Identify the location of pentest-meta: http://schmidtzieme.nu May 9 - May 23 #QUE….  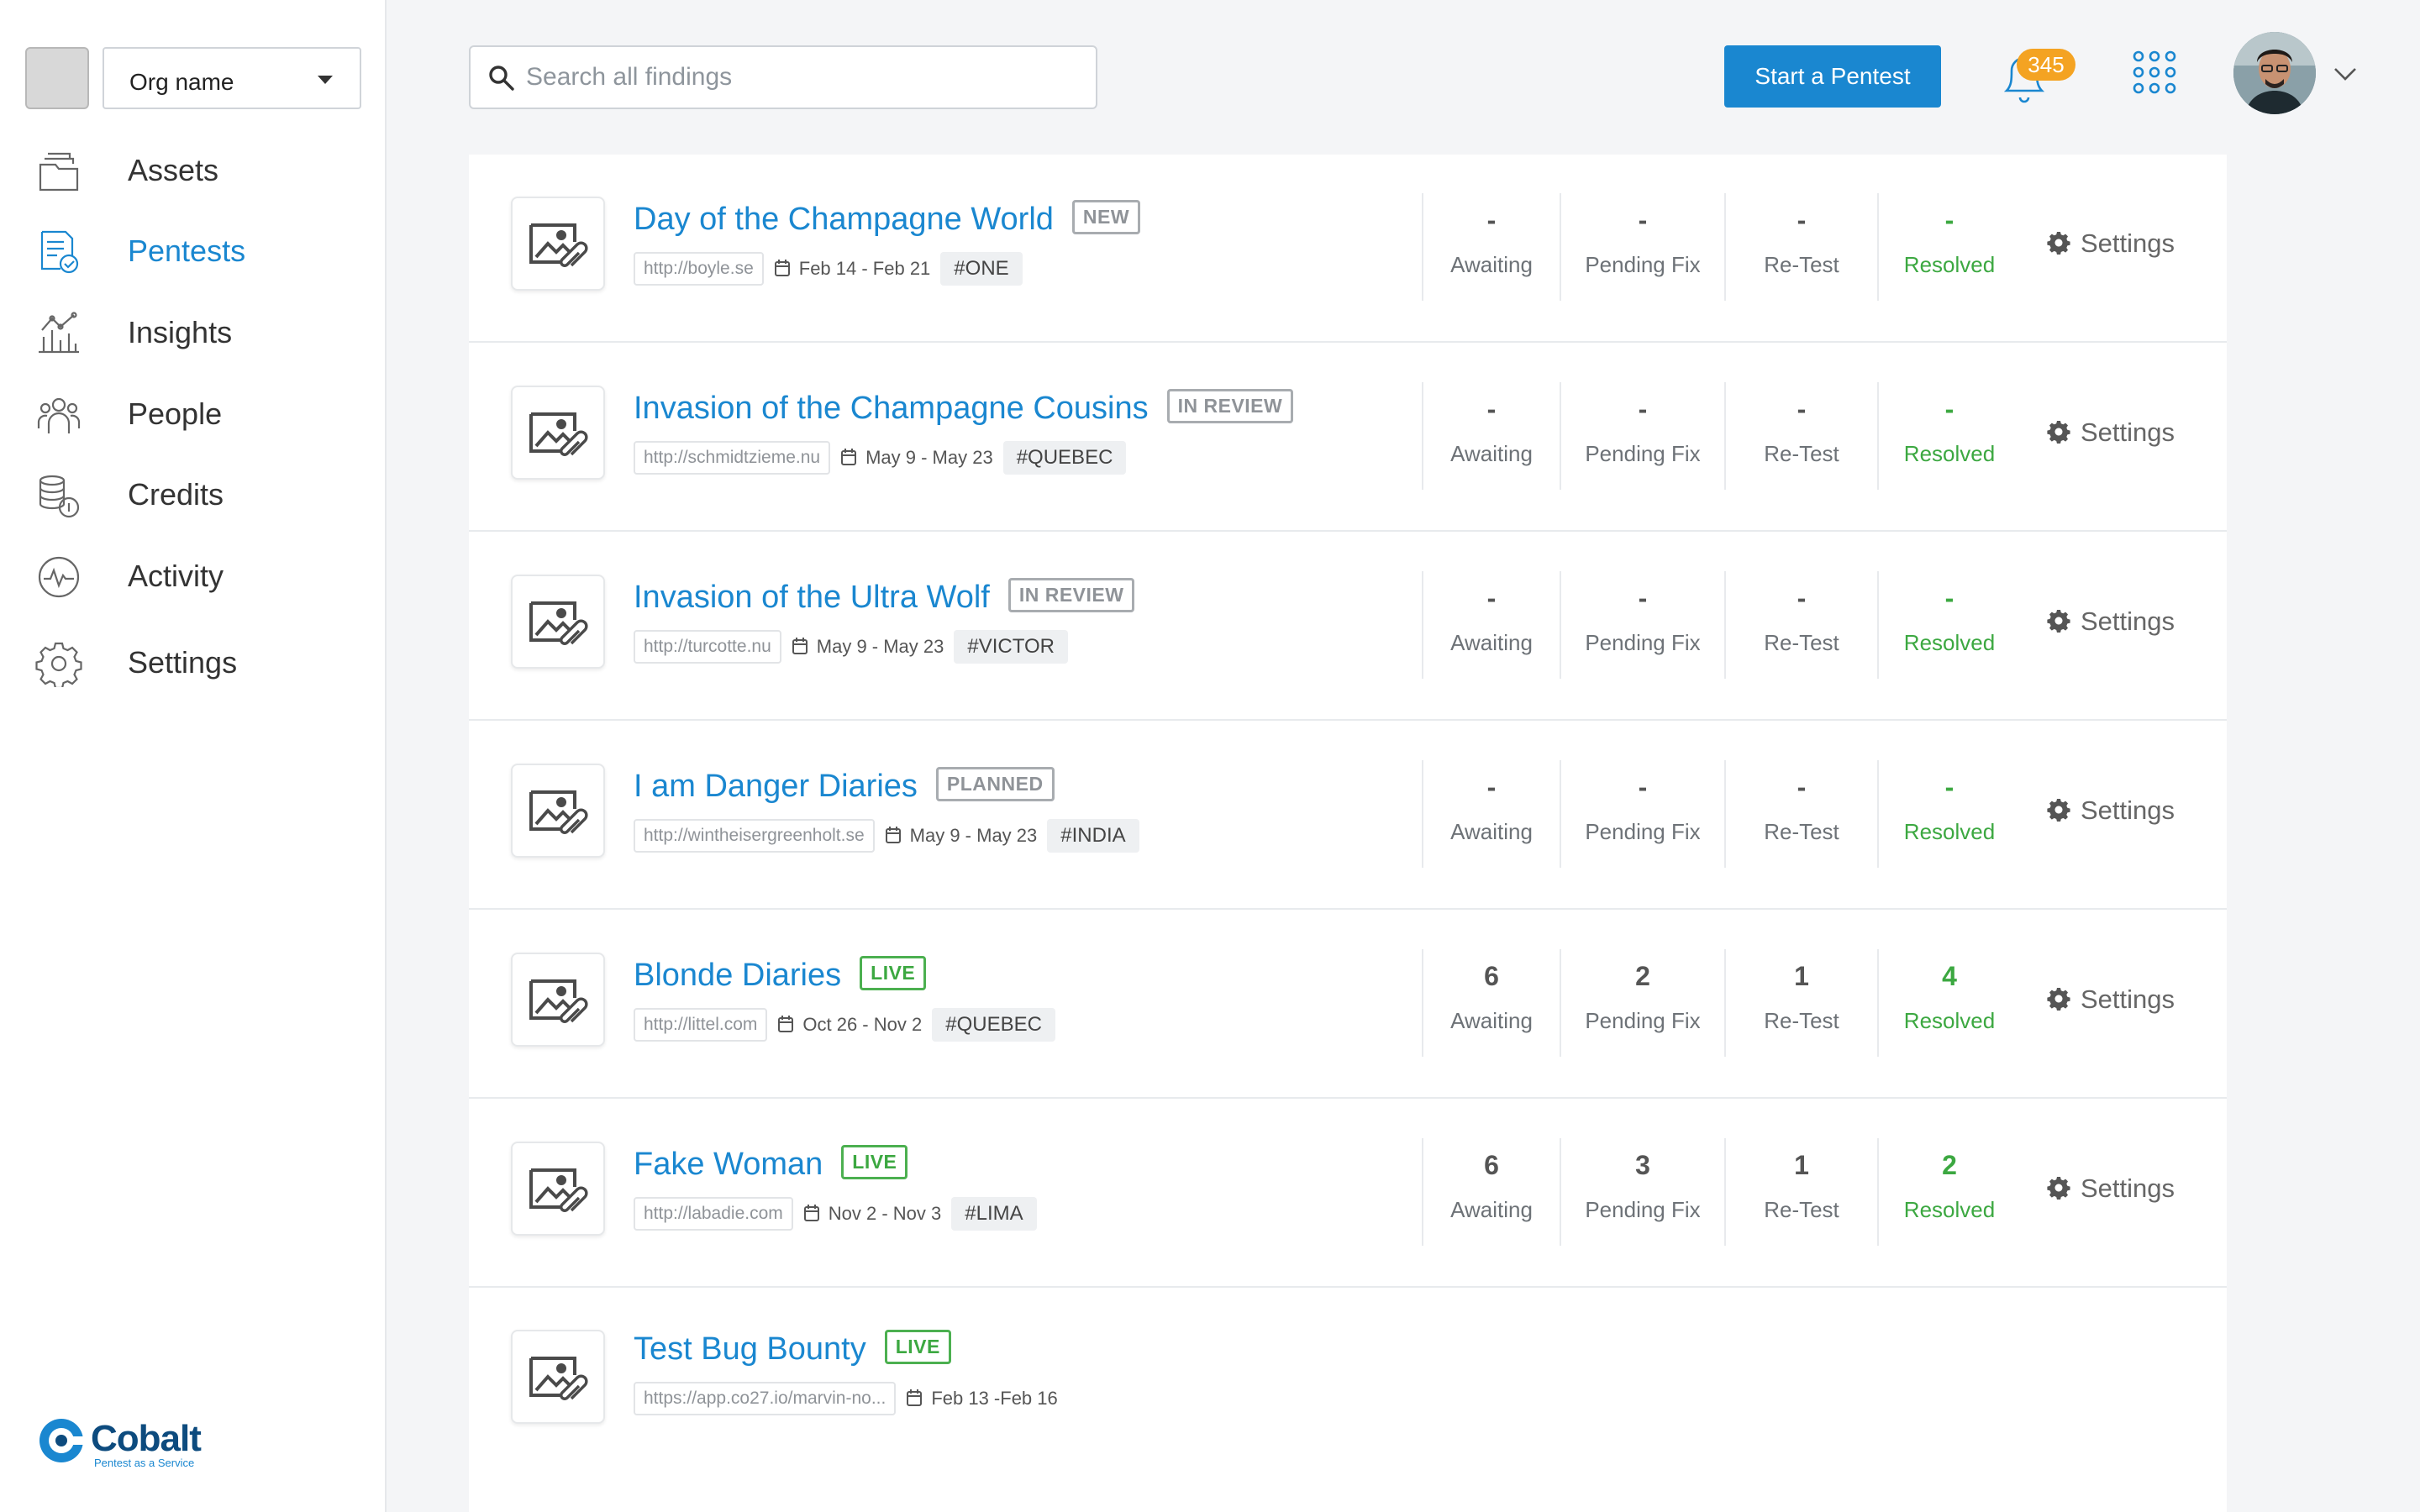
(880, 458).